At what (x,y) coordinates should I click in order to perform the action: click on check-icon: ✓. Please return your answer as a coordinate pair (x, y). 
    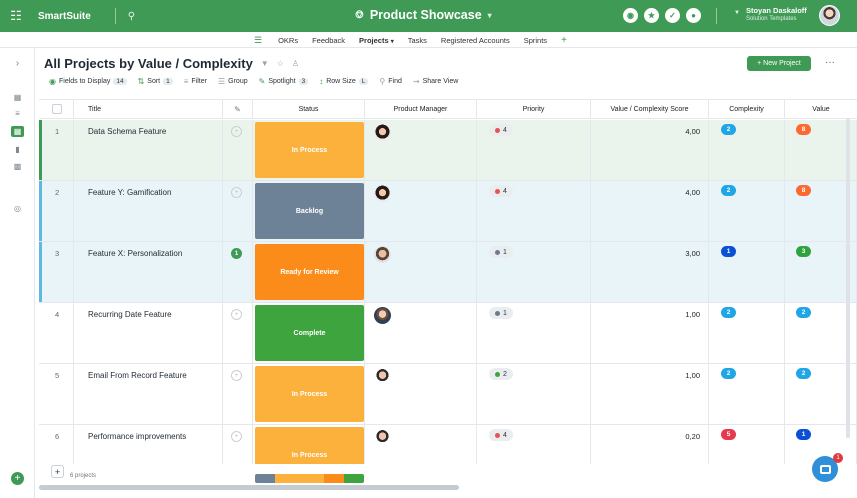
    Looking at the image, I should click on (672, 15).